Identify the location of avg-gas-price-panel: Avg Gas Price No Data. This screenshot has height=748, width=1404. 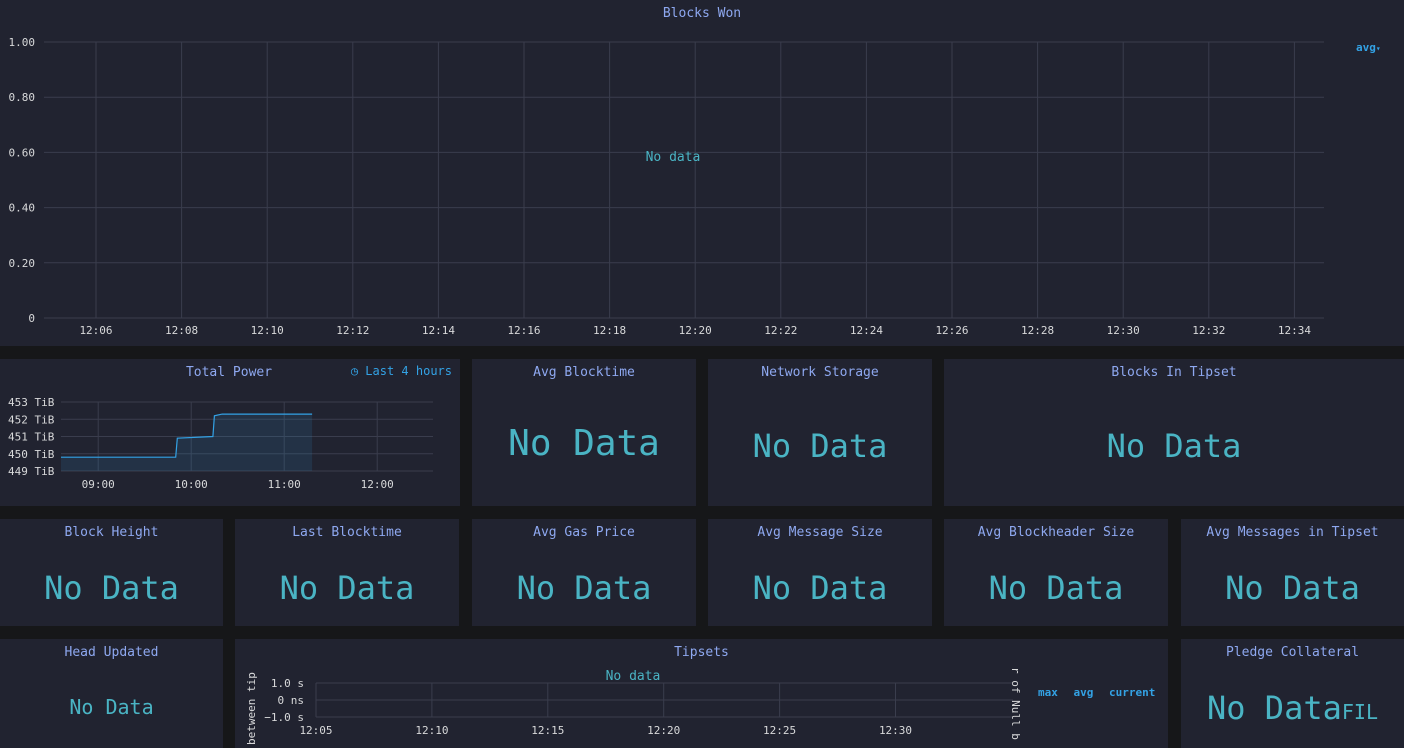
(584, 572).